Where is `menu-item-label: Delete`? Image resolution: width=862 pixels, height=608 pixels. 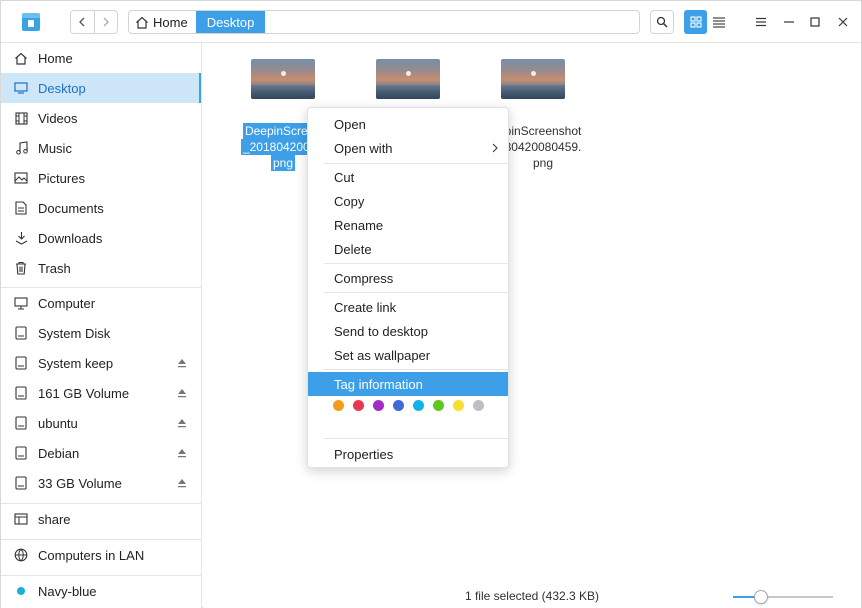
menu-item-label: Delete is located at coordinates (353, 249).